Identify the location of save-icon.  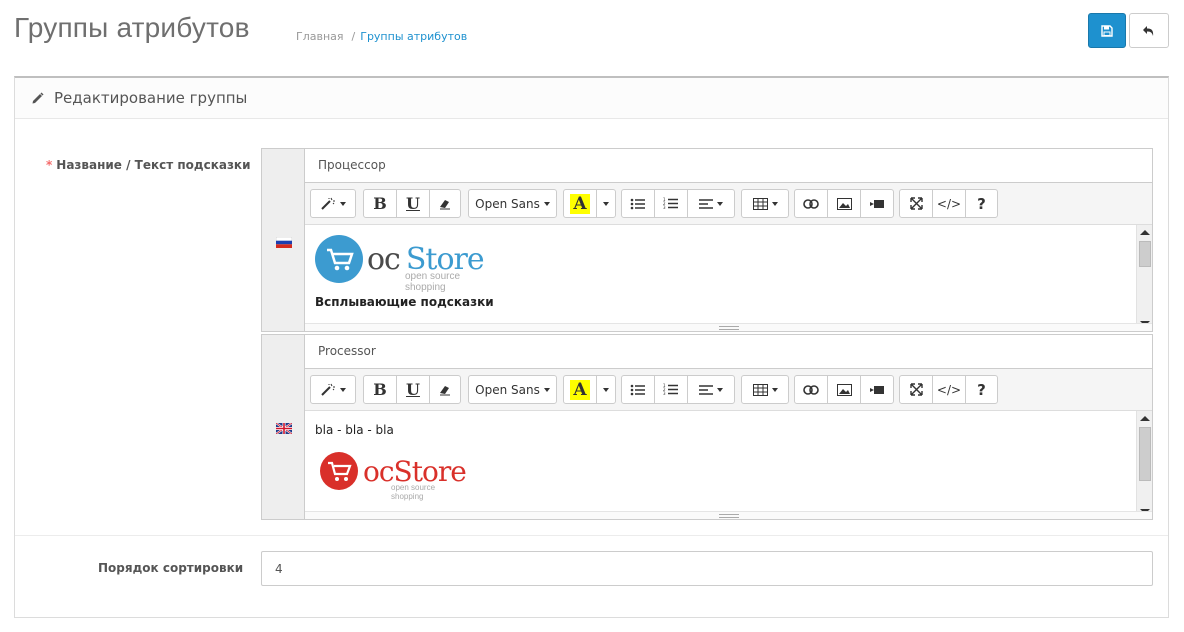
(1107, 30).